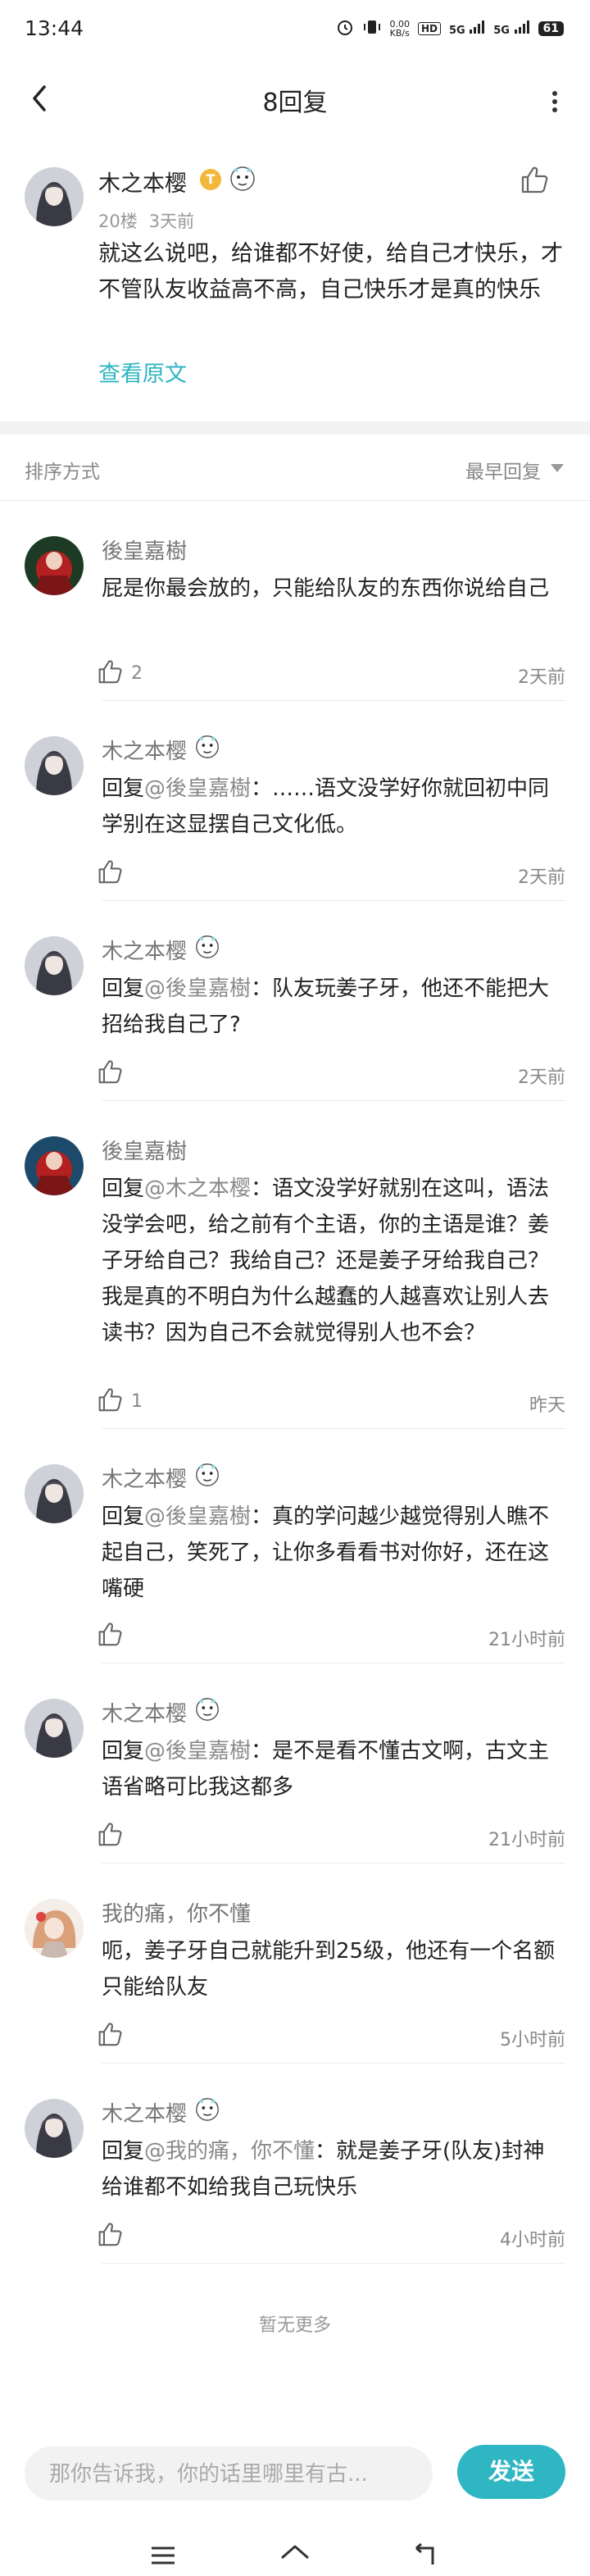 The image size is (590, 2576). I want to click on more-button, so click(555, 101).